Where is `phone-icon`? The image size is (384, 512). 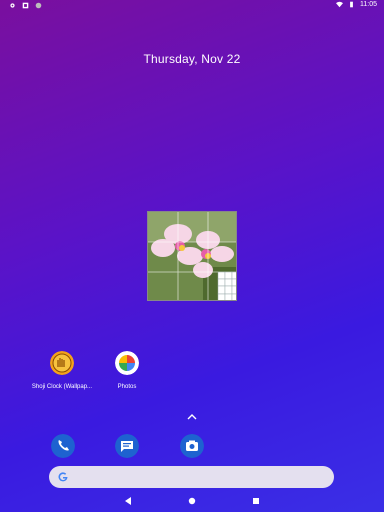 phone-icon is located at coordinates (63, 446).